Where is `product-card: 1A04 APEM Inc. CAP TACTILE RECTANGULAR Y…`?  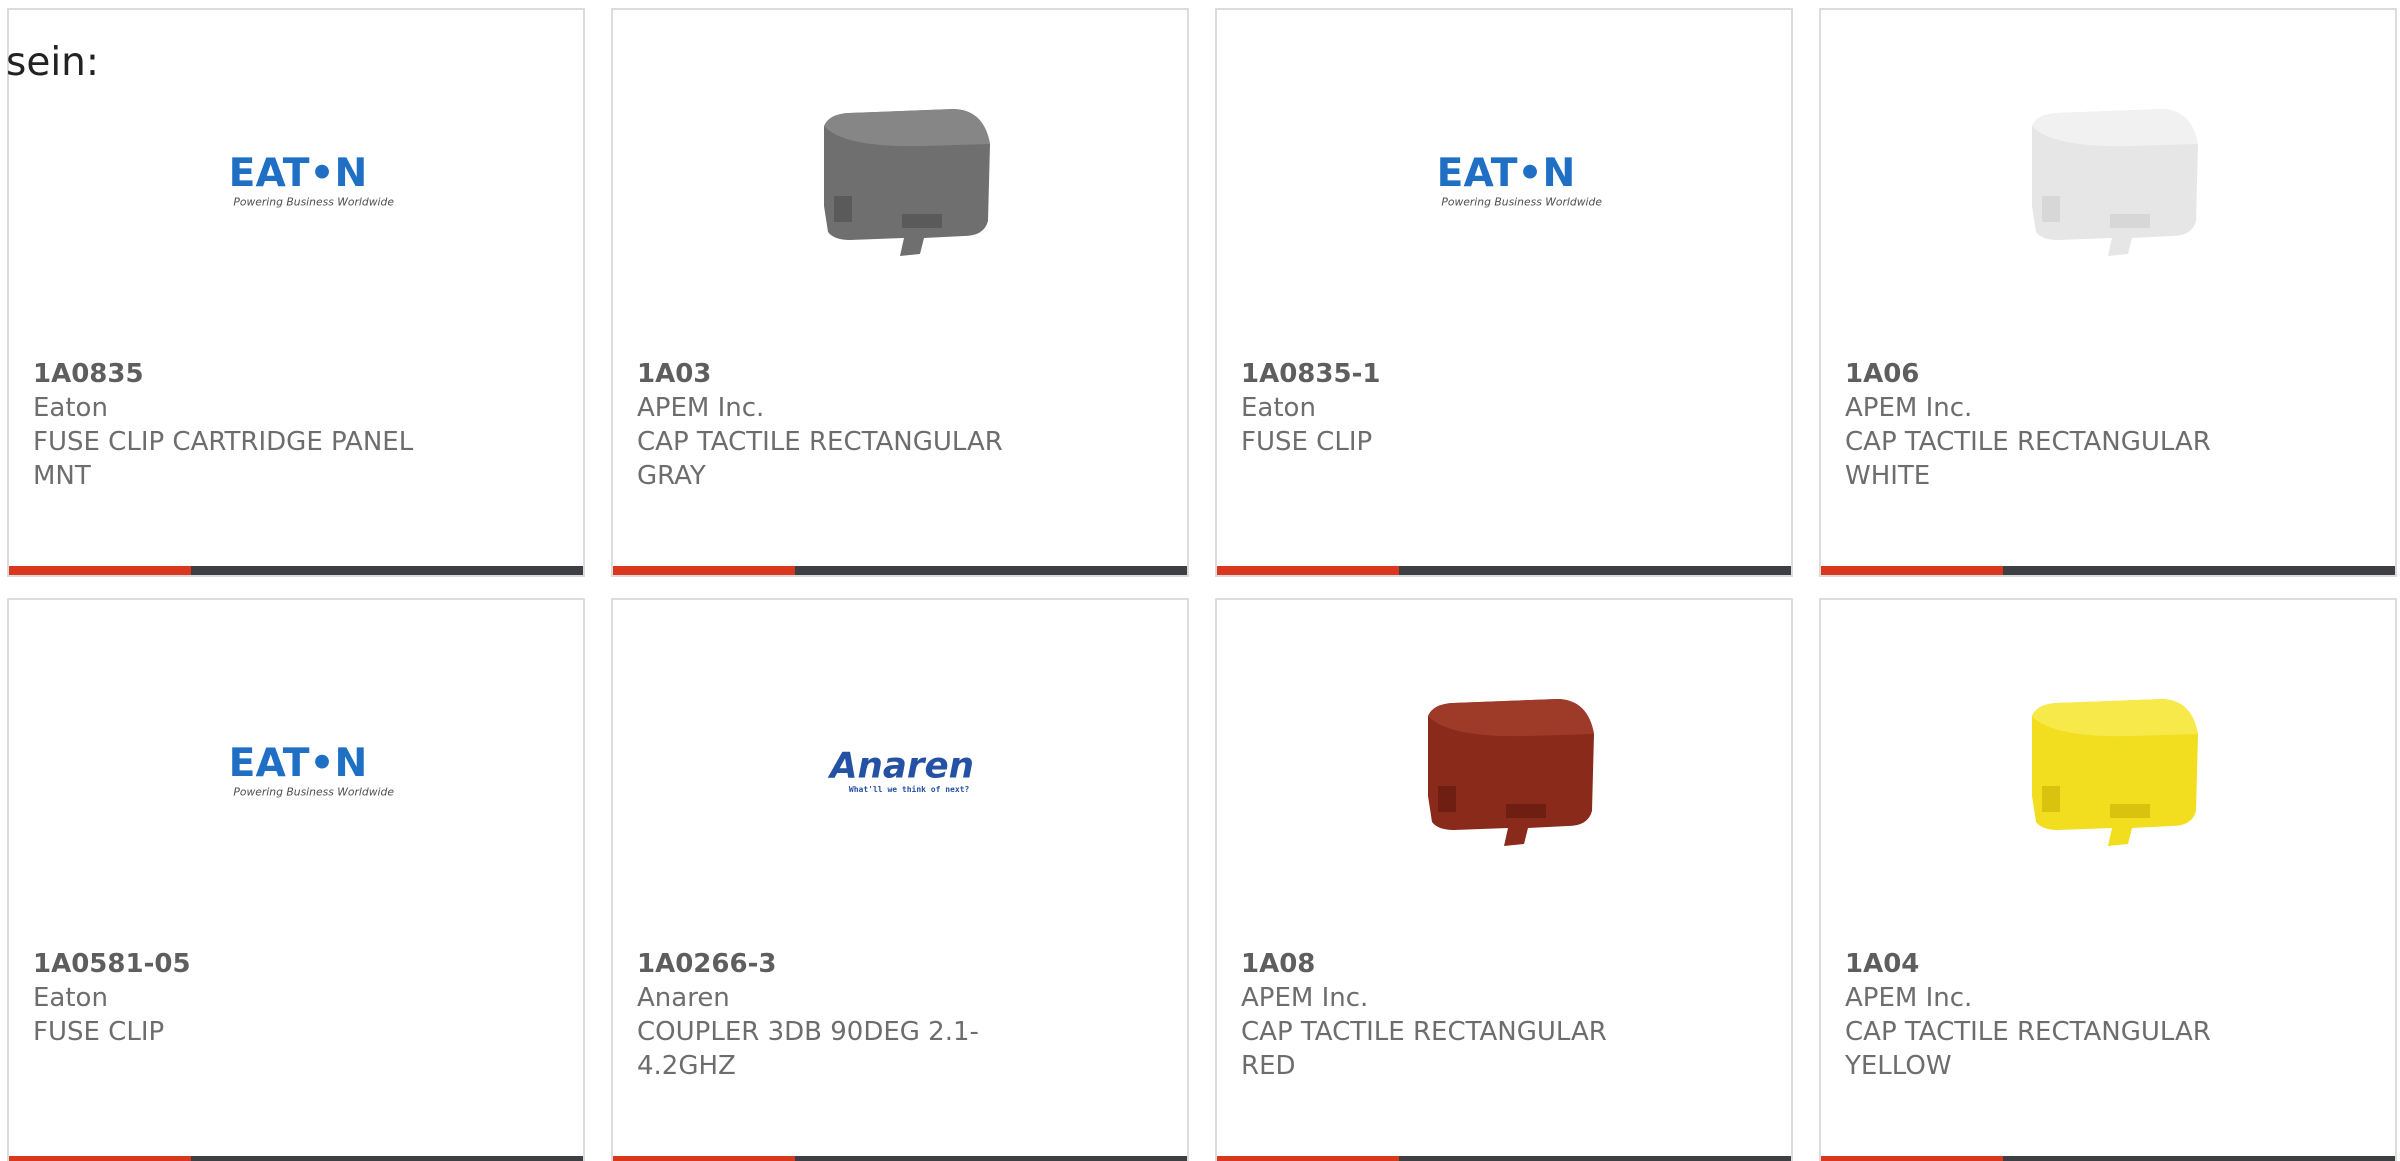
product-card: 1A04 APEM Inc. CAP TACTILE RECTANGULAR Y… is located at coordinates (2108, 879).